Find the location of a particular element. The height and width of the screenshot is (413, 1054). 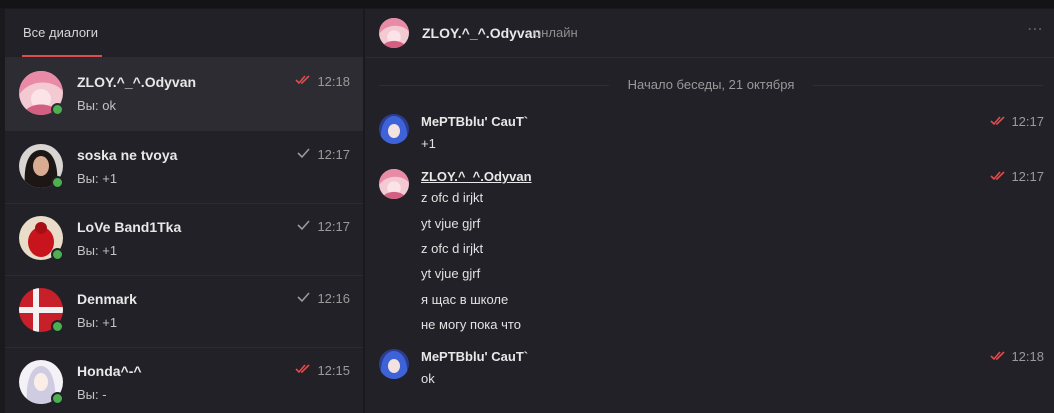

tab-active-underline is located at coordinates (62, 56).